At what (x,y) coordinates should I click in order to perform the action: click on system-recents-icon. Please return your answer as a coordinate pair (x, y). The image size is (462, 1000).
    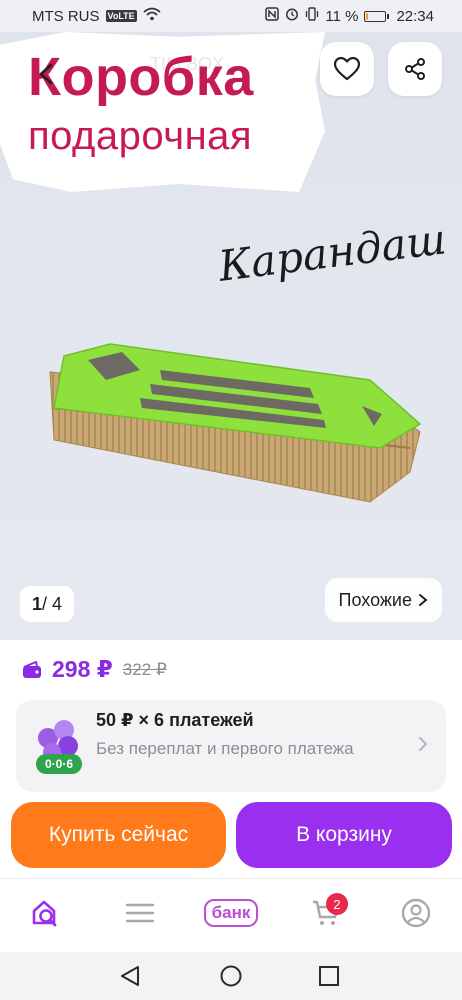
    Looking at the image, I should click on (329, 976).